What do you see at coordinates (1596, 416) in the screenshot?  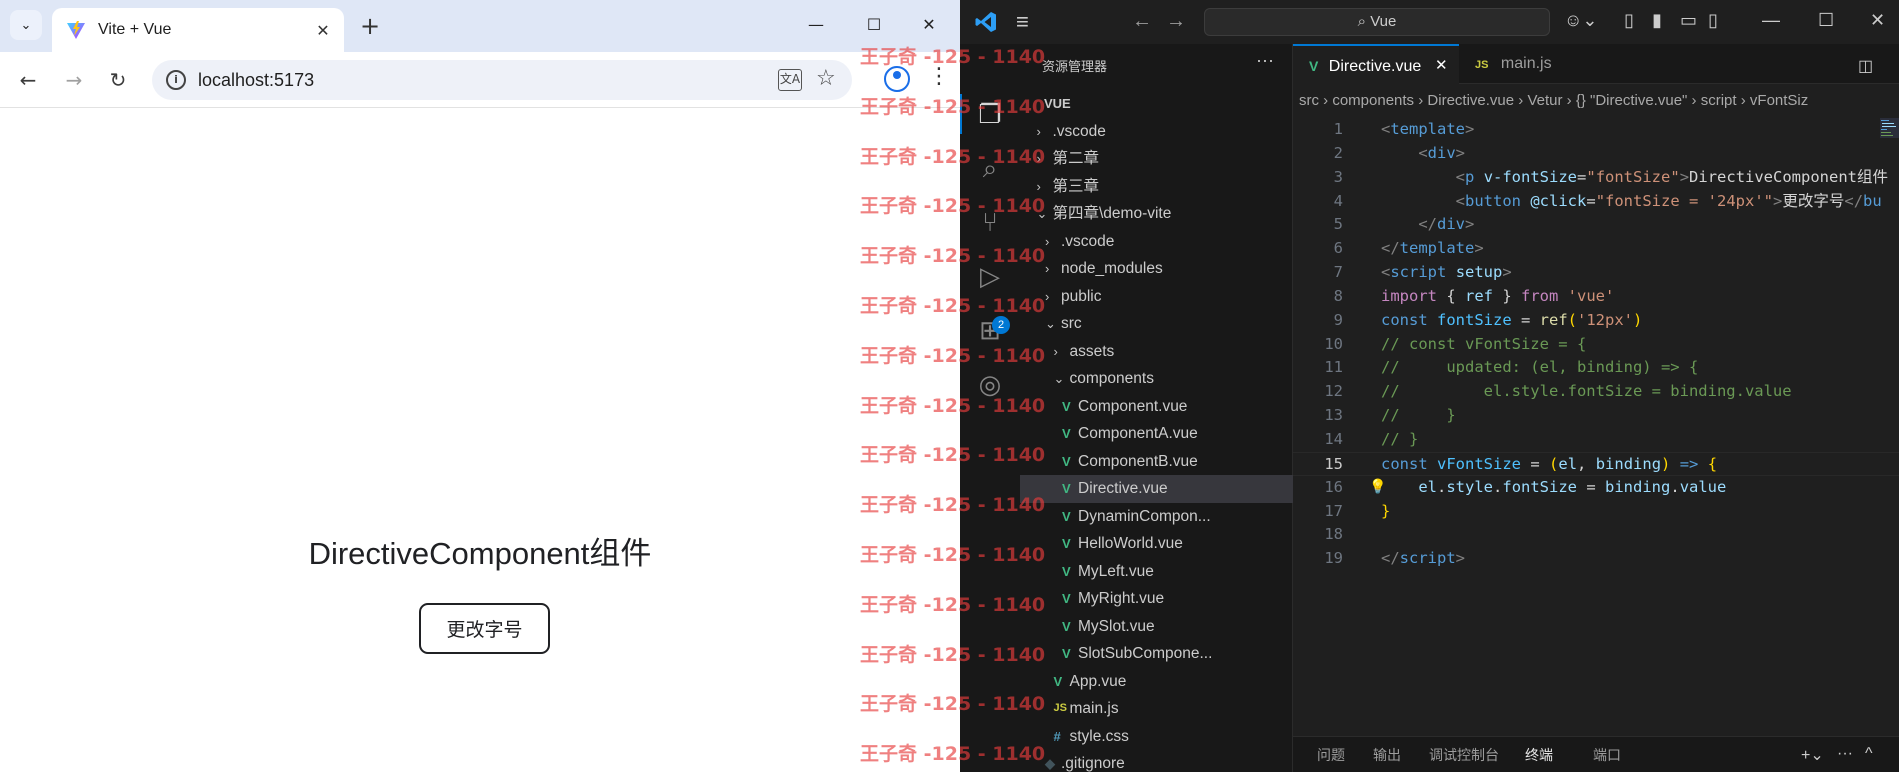 I see `code-line: 13 // }` at bounding box center [1596, 416].